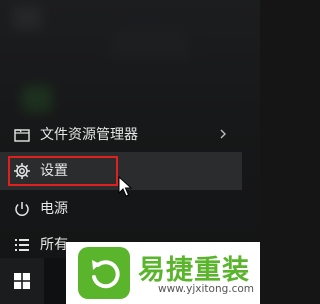  I want to click on menu-item-file-explorer: 文件资源管理器, so click(121, 135).